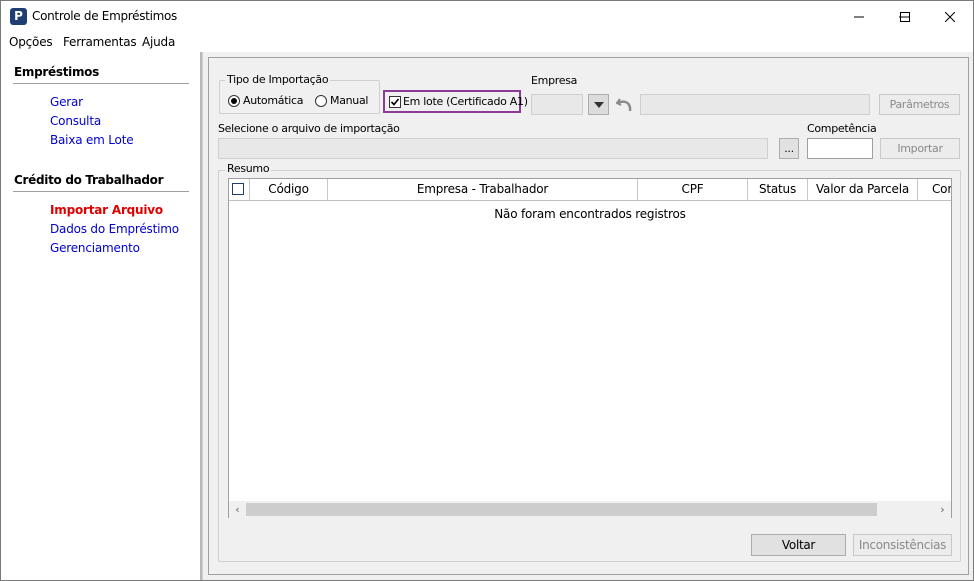 The image size is (974, 581). I want to click on window-title: Controle de Empréstimos, so click(105, 16).